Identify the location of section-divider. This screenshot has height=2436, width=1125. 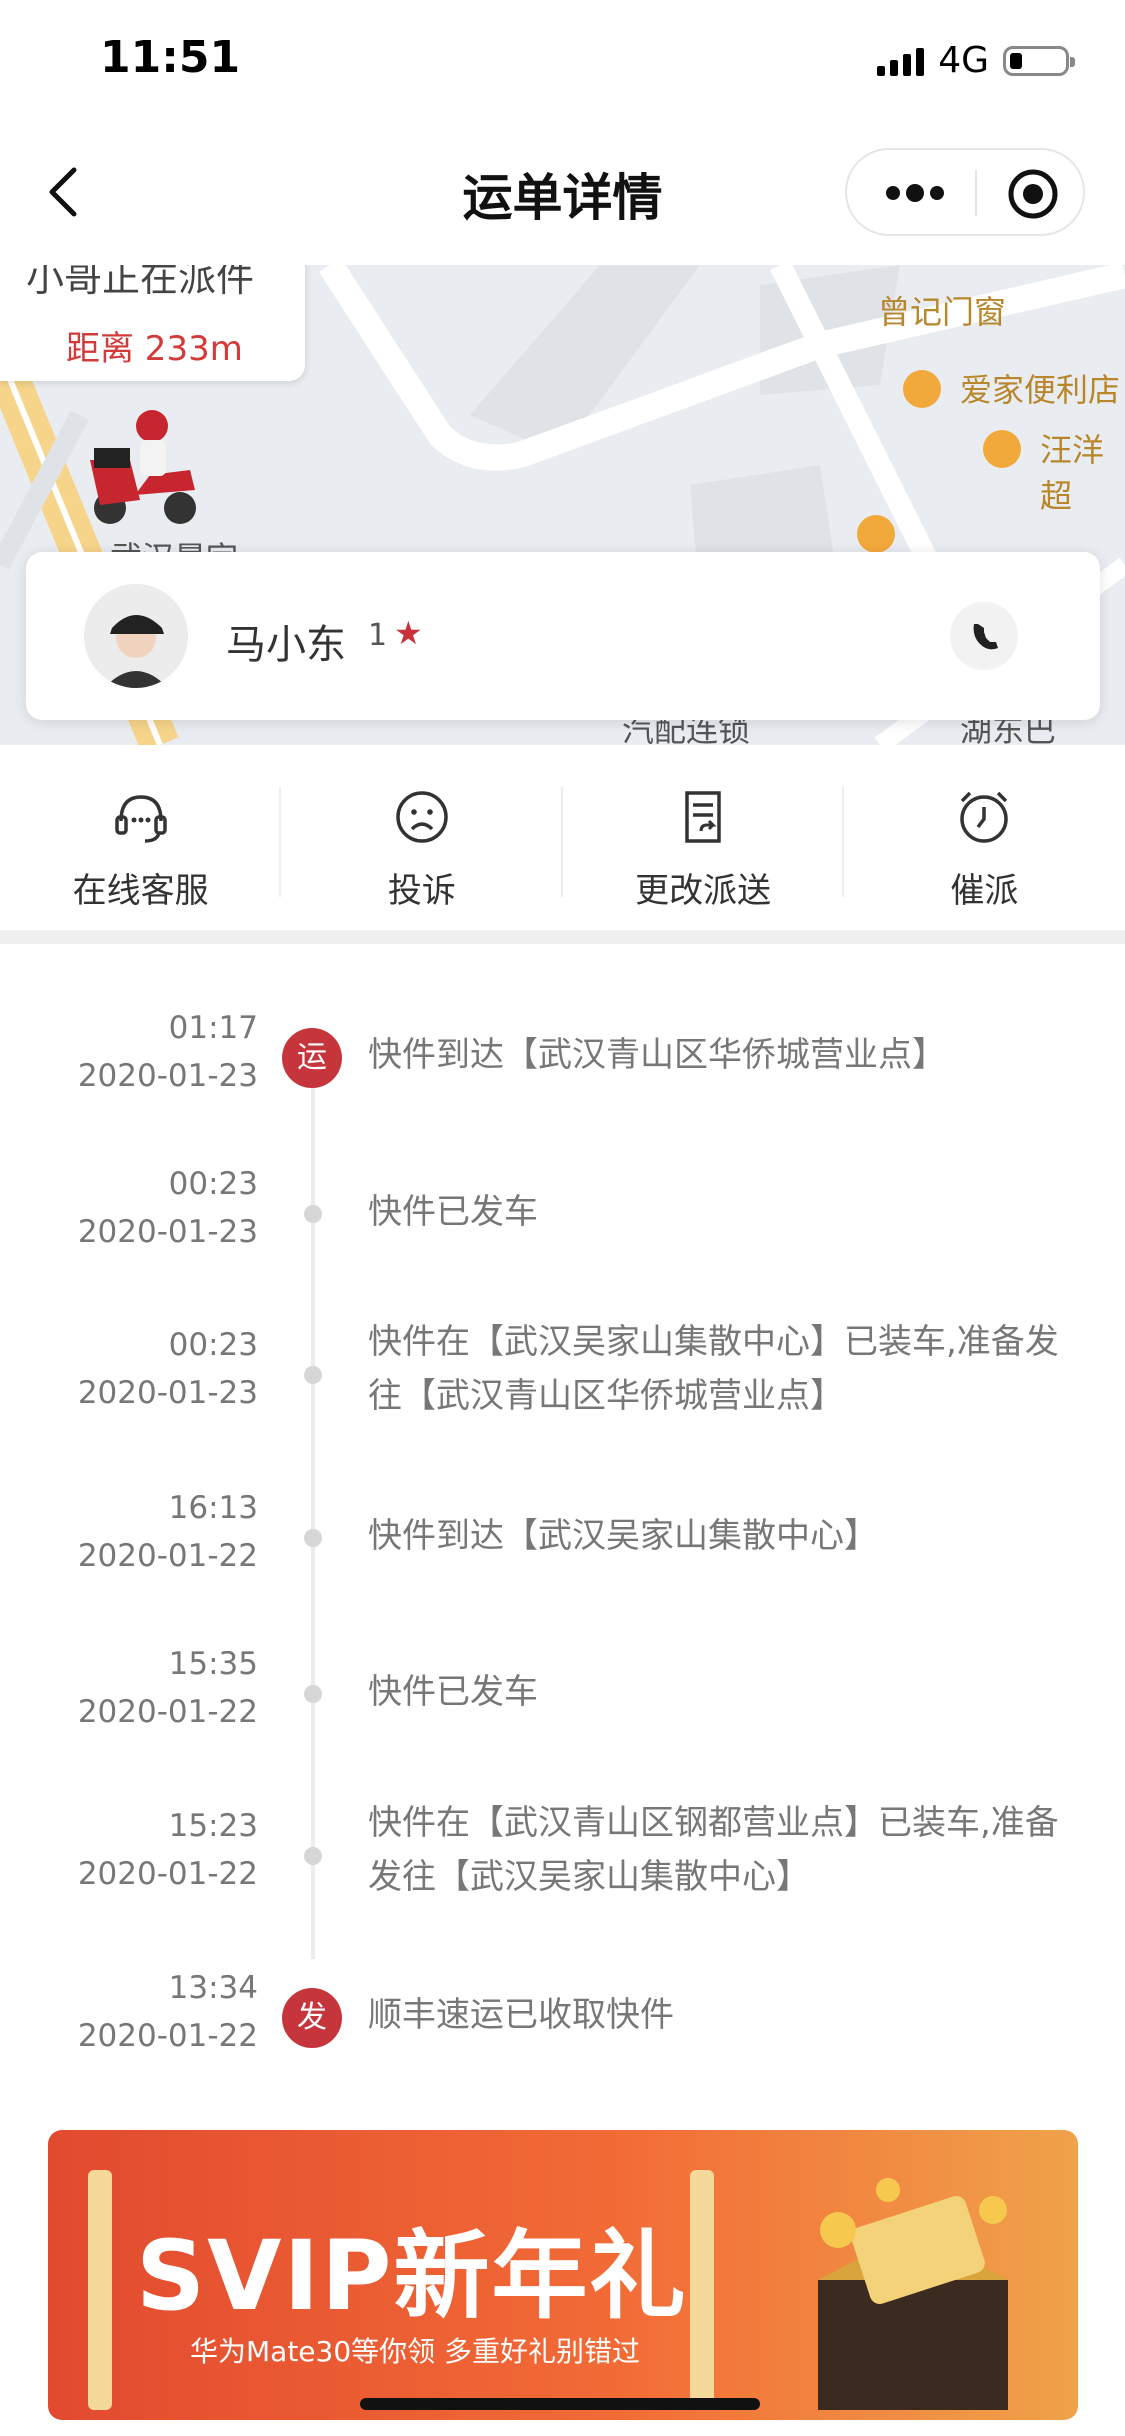
(562, 937).